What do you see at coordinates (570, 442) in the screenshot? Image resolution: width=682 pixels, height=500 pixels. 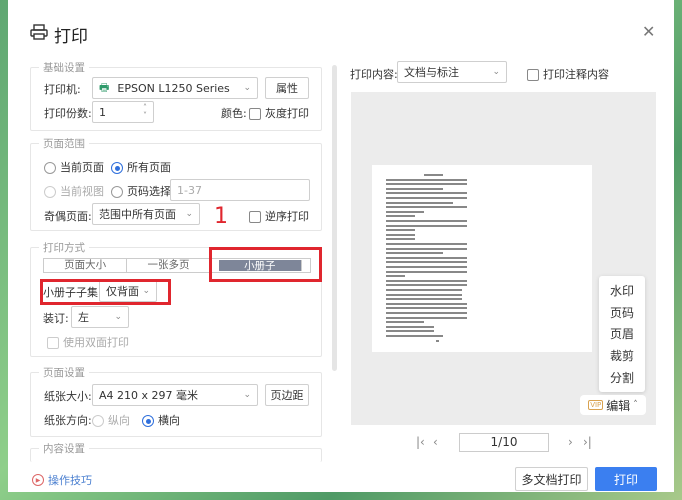 I see `next-page-icon: ›` at bounding box center [570, 442].